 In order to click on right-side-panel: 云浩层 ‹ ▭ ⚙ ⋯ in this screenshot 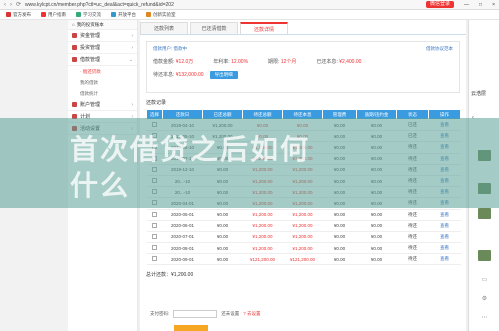, I will do `click(483, 175)`.